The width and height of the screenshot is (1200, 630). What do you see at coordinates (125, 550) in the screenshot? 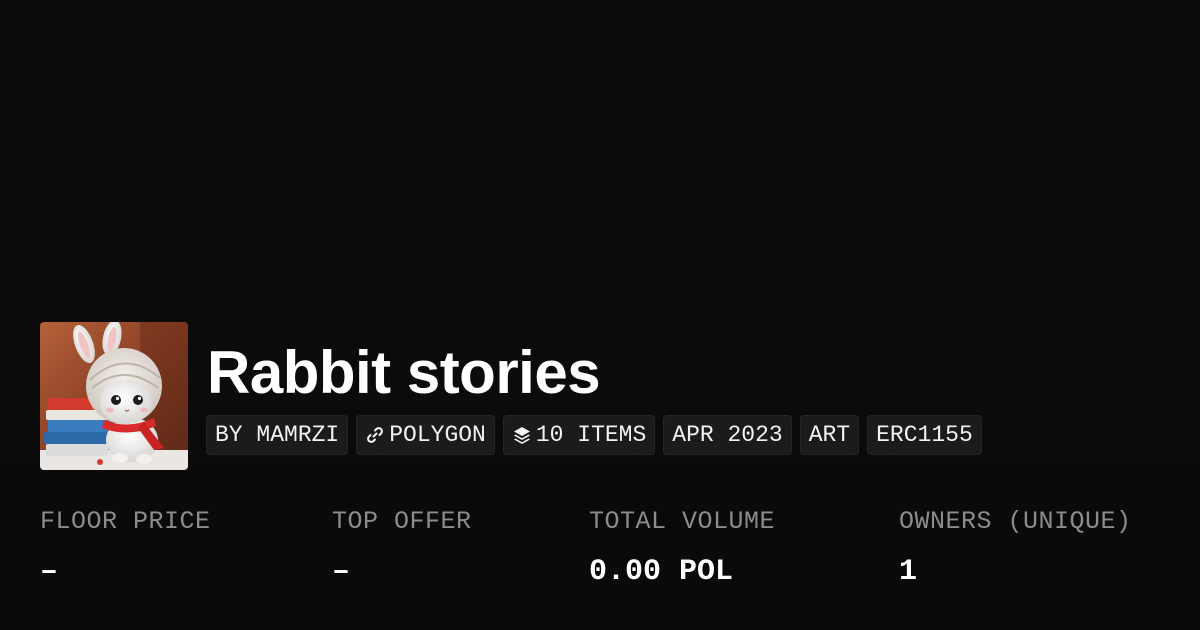
I see `stat-floor-price: FLOOR PRICE –` at bounding box center [125, 550].